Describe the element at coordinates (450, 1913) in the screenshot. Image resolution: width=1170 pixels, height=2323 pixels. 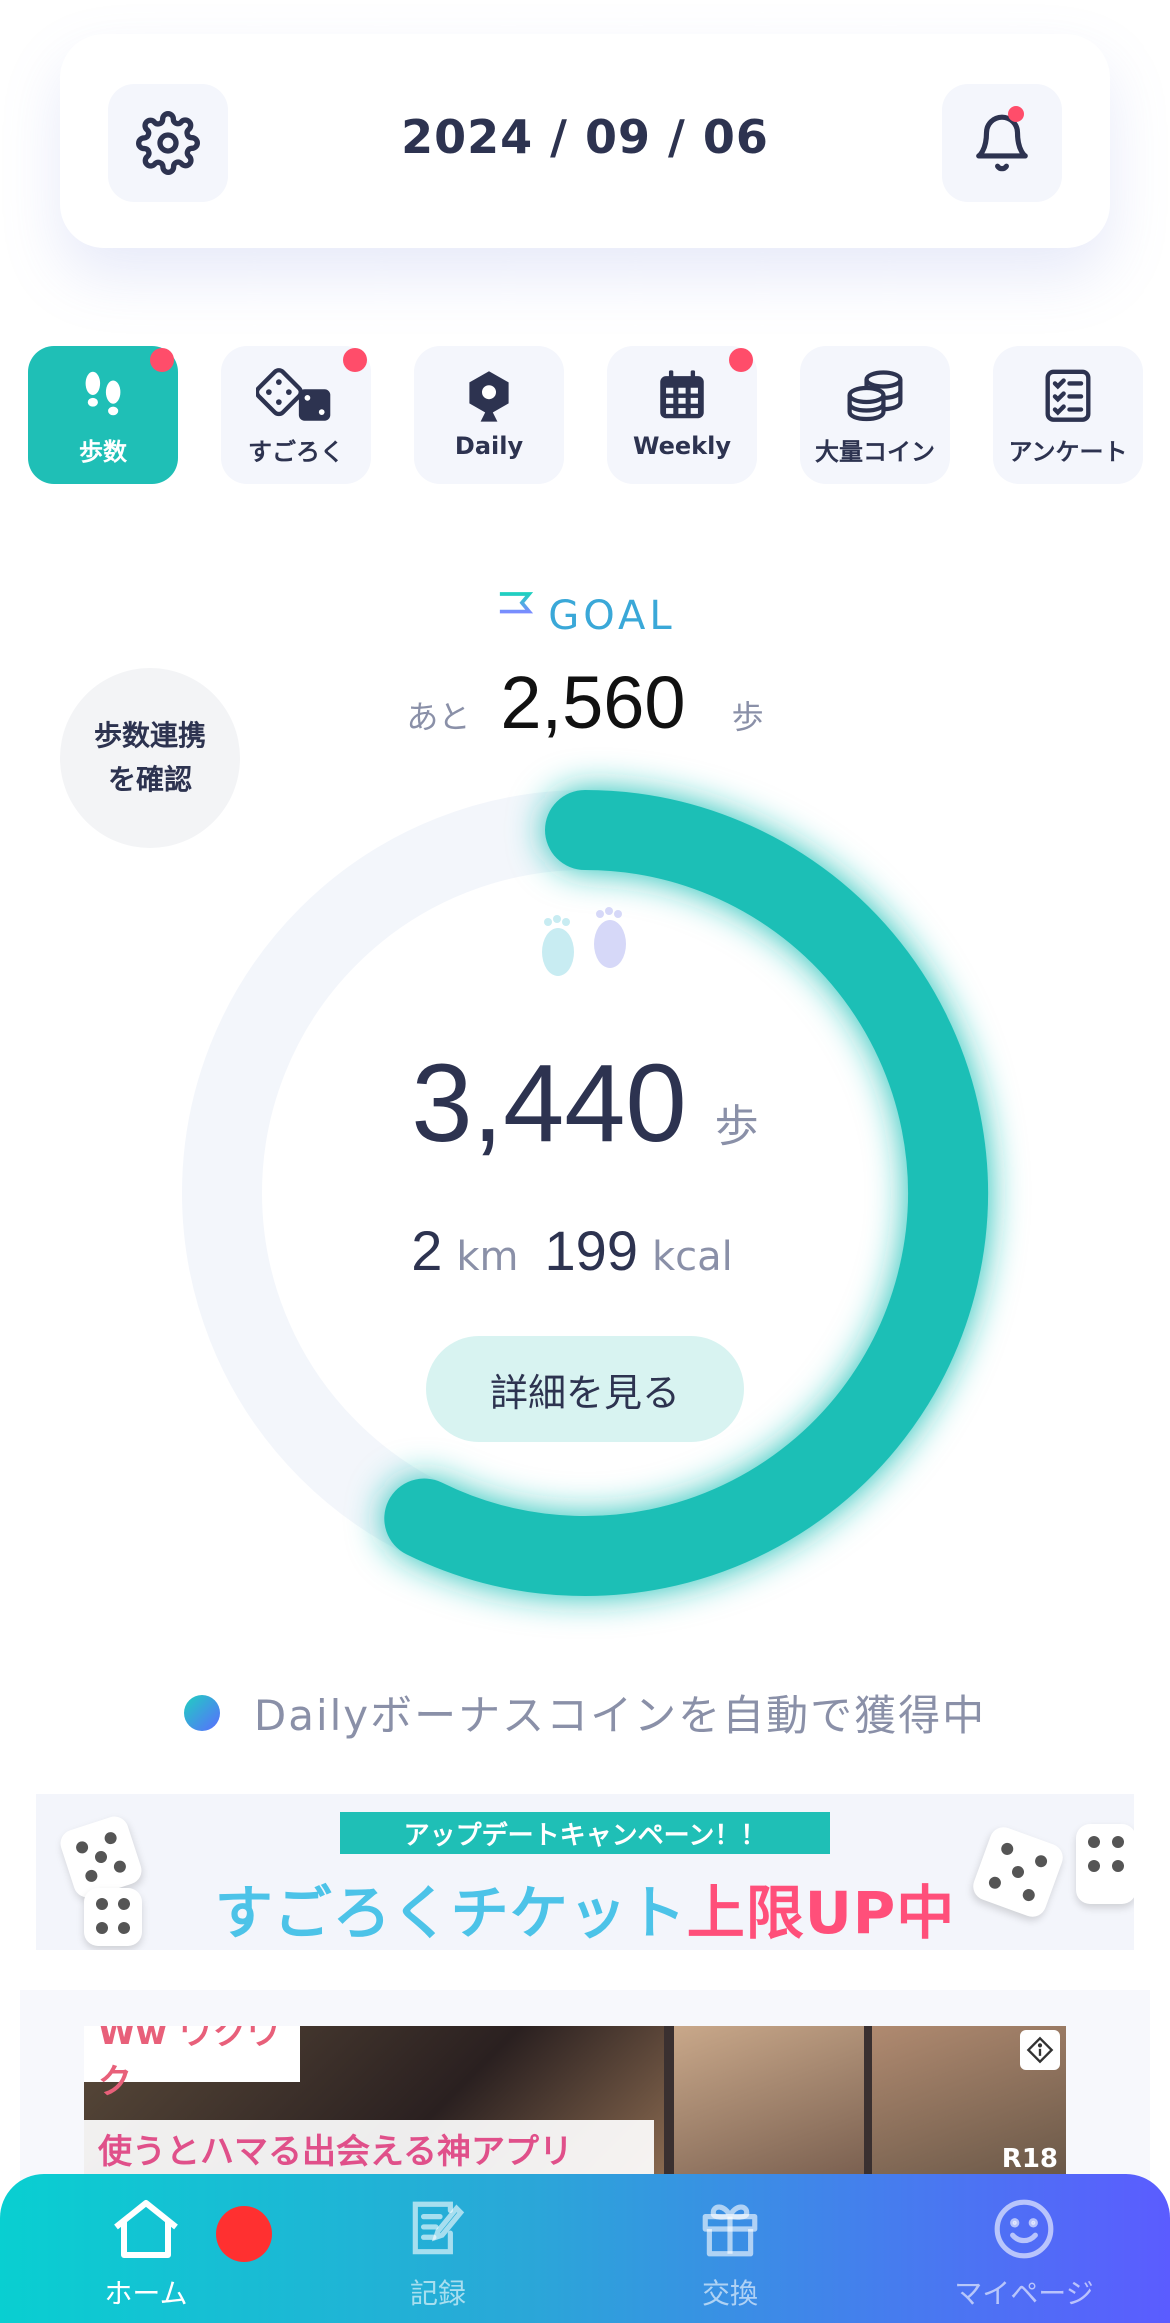
I see `campaign-headline-a: すごろくチケット` at that location.